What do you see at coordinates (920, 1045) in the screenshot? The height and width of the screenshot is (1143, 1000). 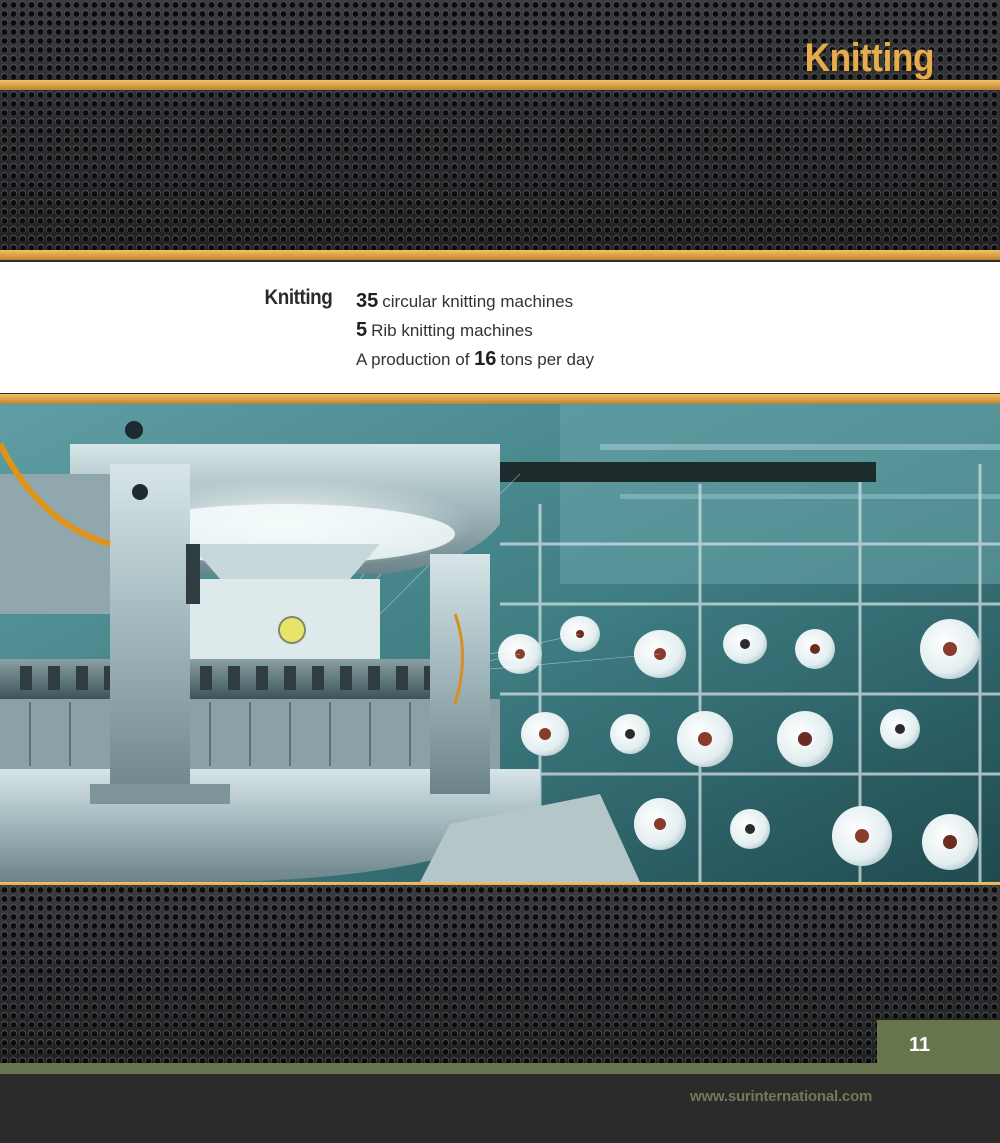 I see `page-number: 11` at bounding box center [920, 1045].